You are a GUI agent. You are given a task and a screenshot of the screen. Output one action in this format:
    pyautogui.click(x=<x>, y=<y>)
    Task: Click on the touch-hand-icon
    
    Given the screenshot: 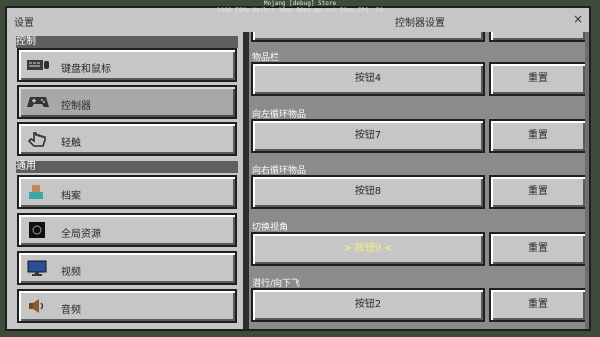 What is the action you would take?
    pyautogui.click(x=38, y=139)
    